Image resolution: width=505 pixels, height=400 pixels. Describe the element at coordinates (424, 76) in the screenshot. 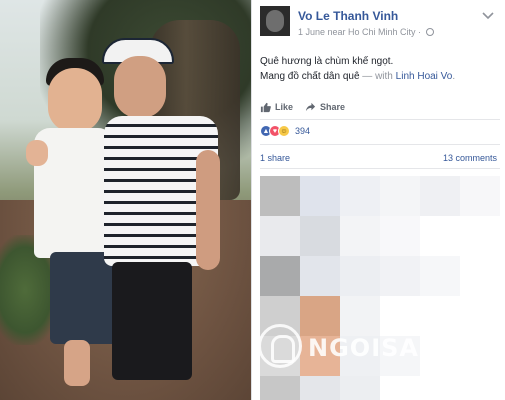

I see `tagged-user-link: Linh Hoai Vo` at that location.